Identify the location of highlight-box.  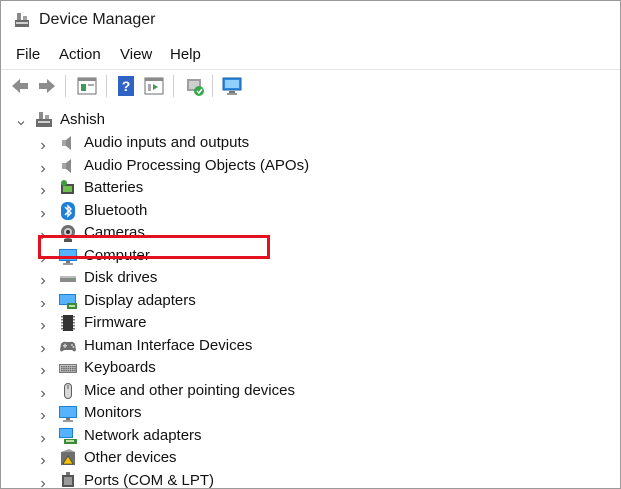
(154, 247).